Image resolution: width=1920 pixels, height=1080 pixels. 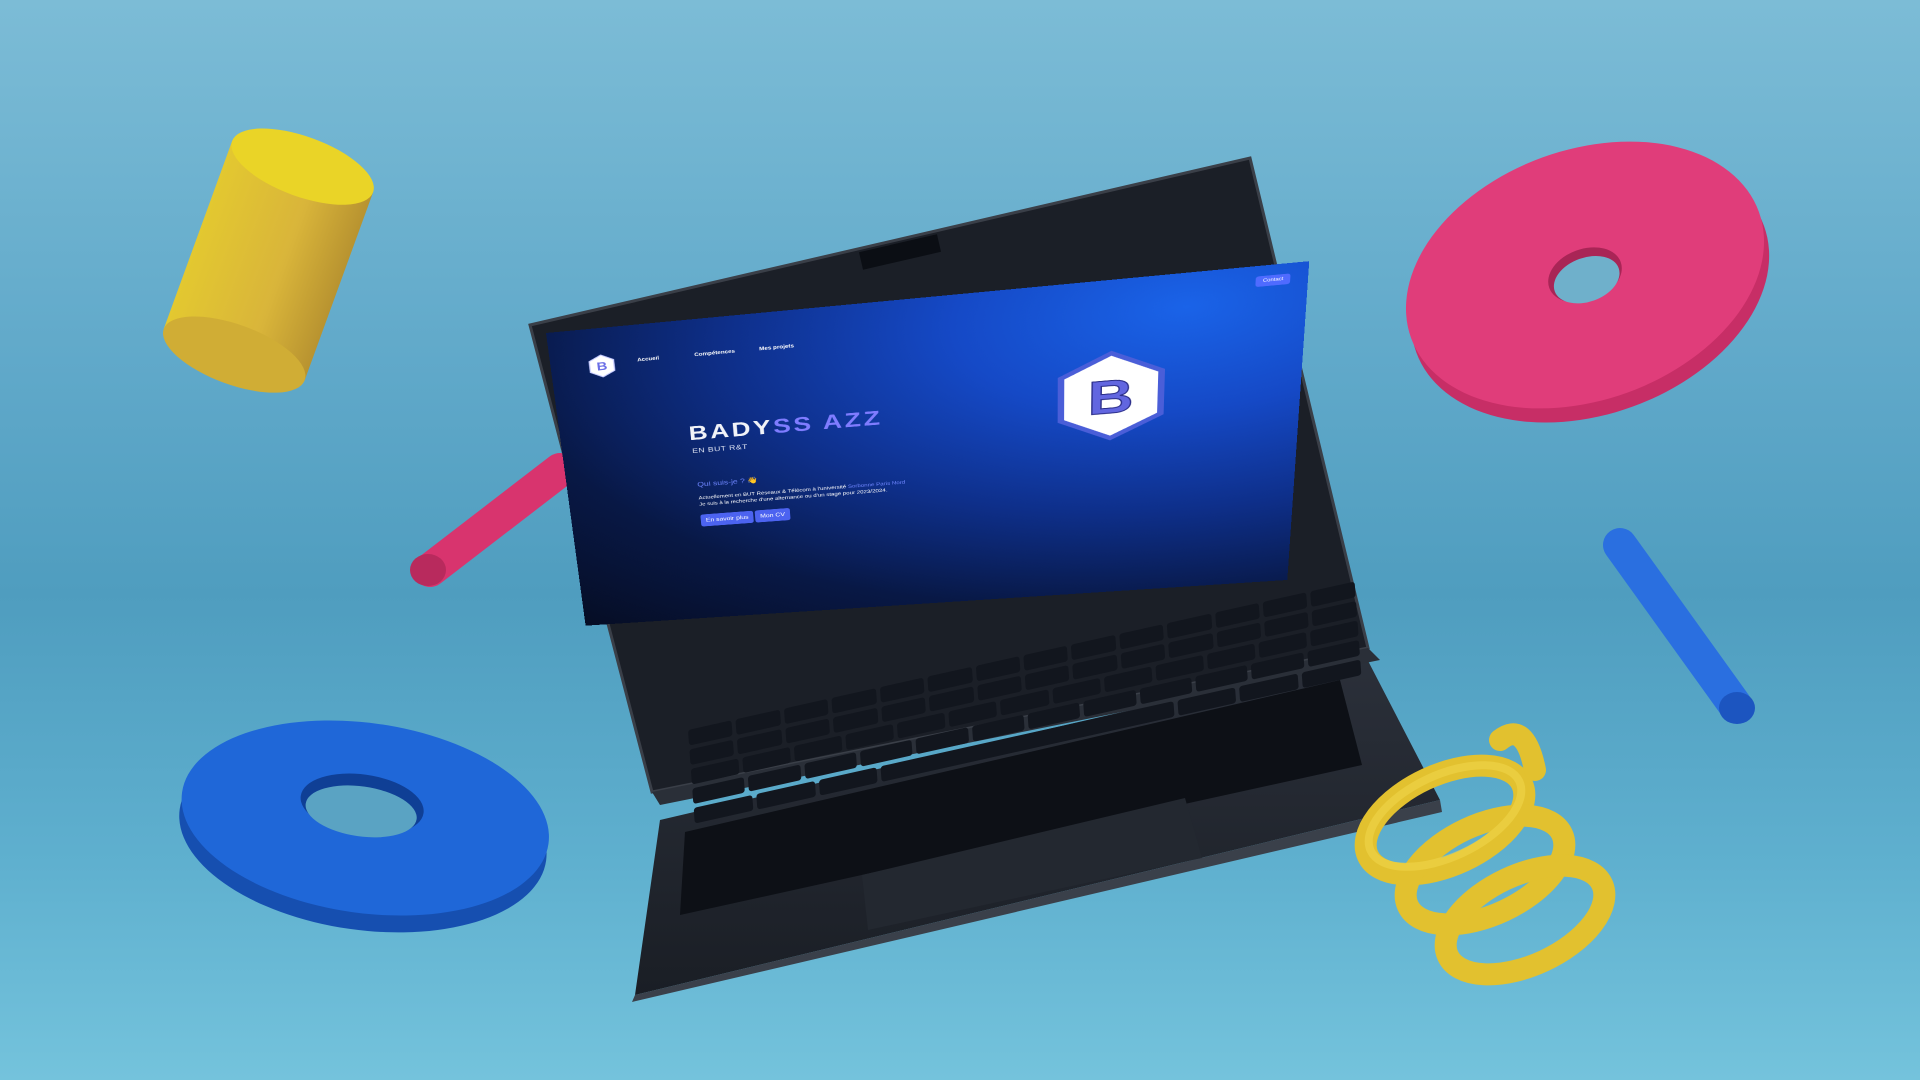 I want to click on nav-link-competences: Compétences, so click(x=714, y=353).